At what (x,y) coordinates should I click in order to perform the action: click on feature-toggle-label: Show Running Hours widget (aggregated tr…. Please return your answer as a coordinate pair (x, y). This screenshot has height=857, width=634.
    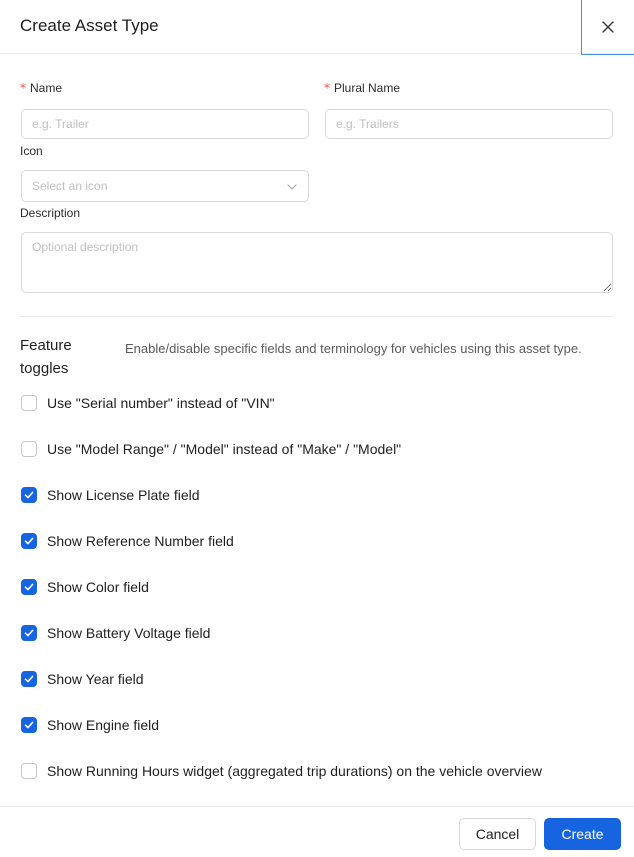
    Looking at the image, I should click on (294, 771).